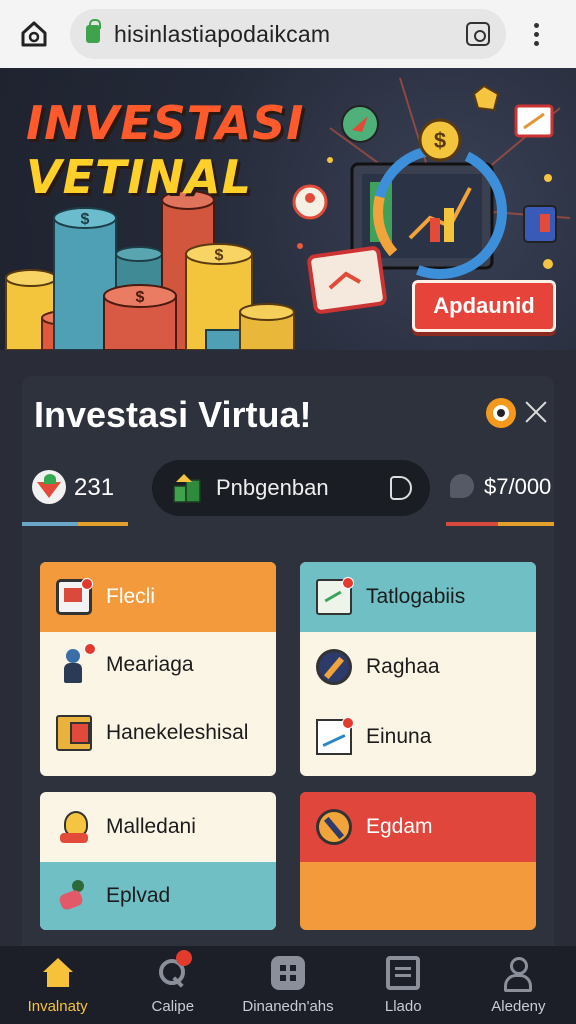  What do you see at coordinates (403, 973) in the screenshot?
I see `list-icon` at bounding box center [403, 973].